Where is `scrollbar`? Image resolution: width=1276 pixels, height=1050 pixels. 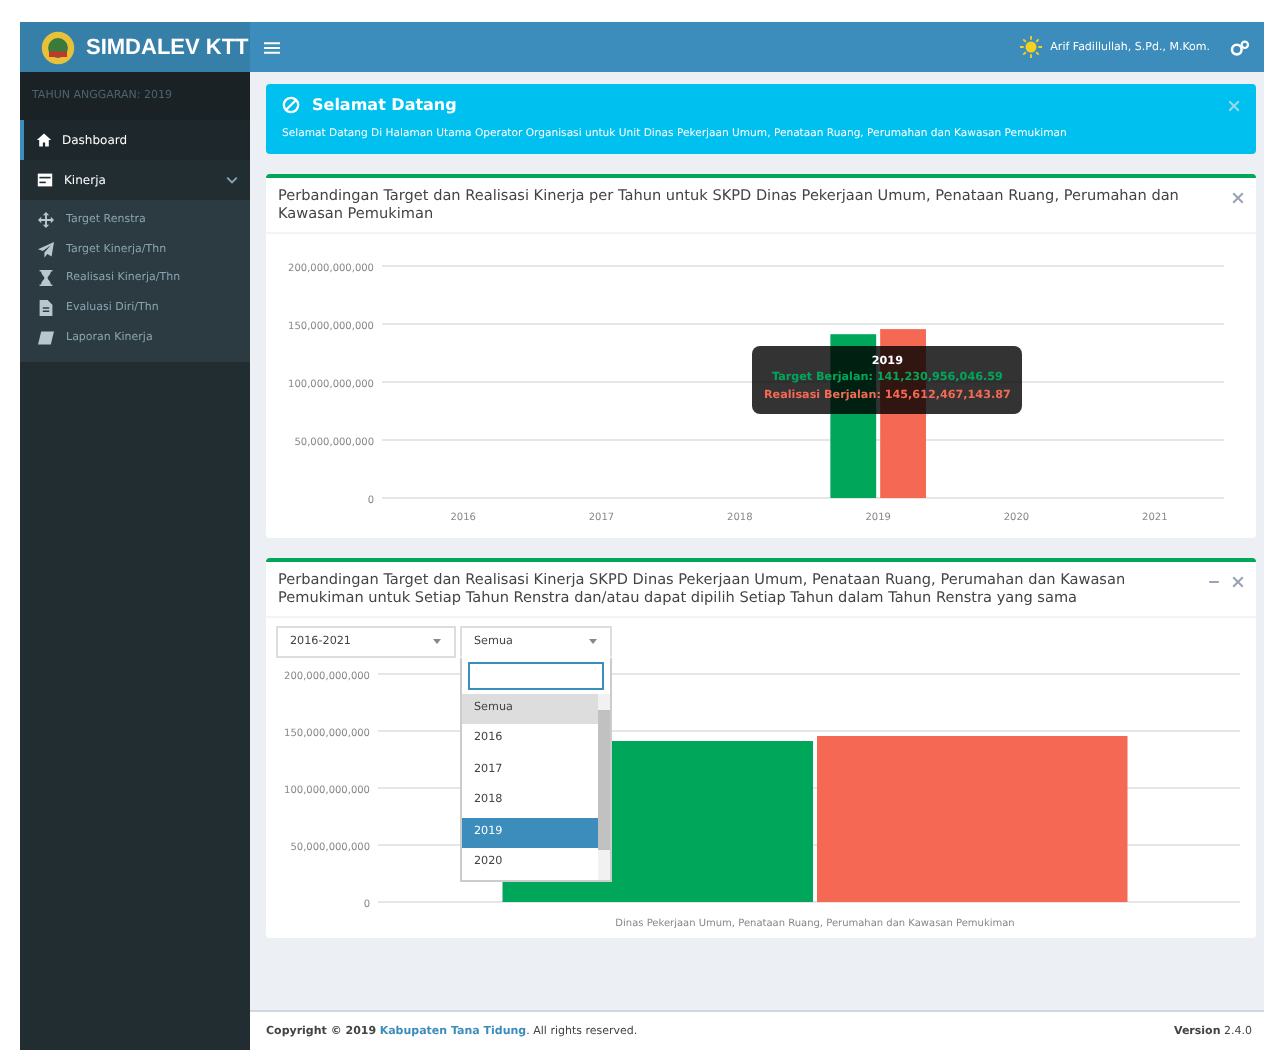
scrollbar is located at coordinates (604, 786).